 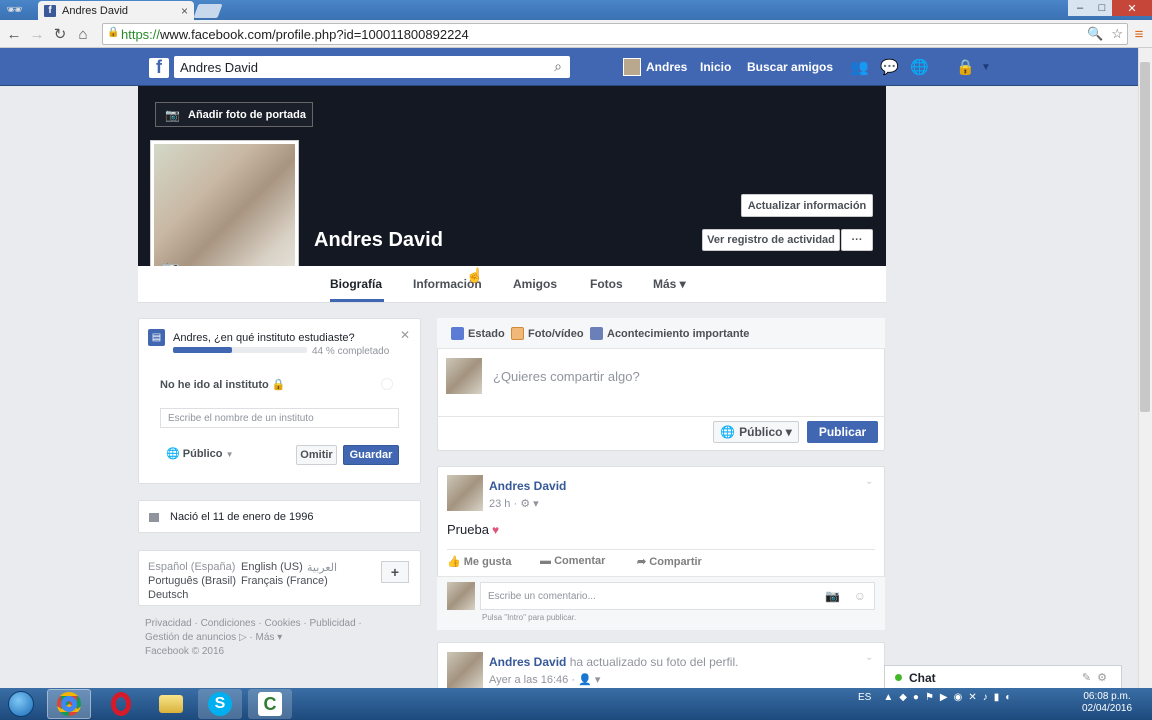 What do you see at coordinates (528, 680) in the screenshot?
I see `post-time: Ayer a las 16:46` at bounding box center [528, 680].